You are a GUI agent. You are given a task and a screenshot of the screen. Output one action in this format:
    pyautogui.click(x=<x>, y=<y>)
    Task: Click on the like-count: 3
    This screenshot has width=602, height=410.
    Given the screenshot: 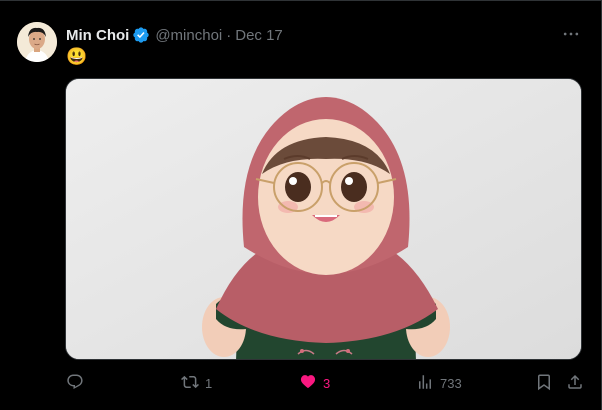 What is the action you would take?
    pyautogui.click(x=327, y=383)
    